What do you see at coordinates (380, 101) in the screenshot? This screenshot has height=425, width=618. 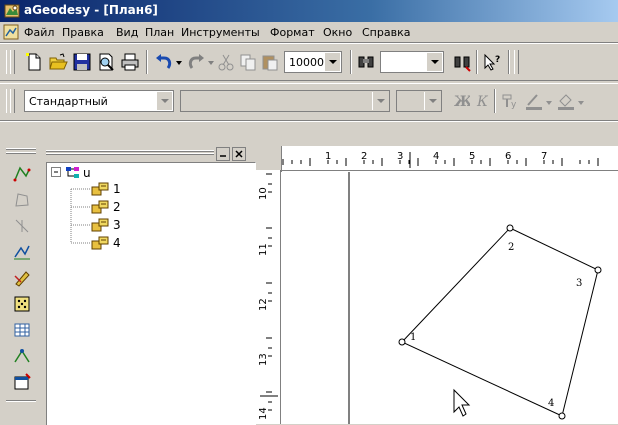 I see `font-dropdown-arrow` at bounding box center [380, 101].